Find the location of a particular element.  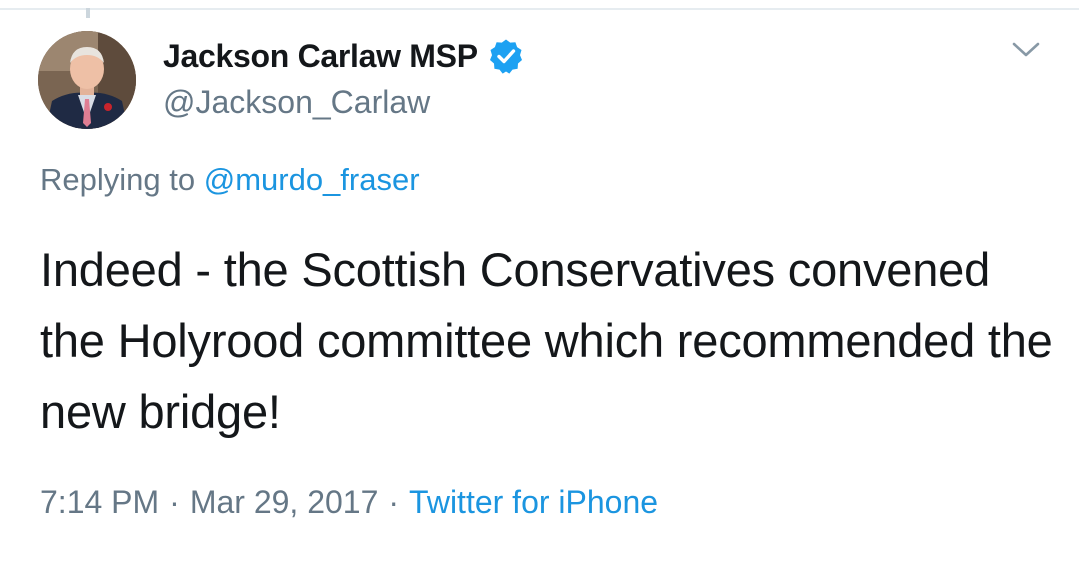

author-name-row: Jackson Carlaw MSP is located at coordinates (343, 56).